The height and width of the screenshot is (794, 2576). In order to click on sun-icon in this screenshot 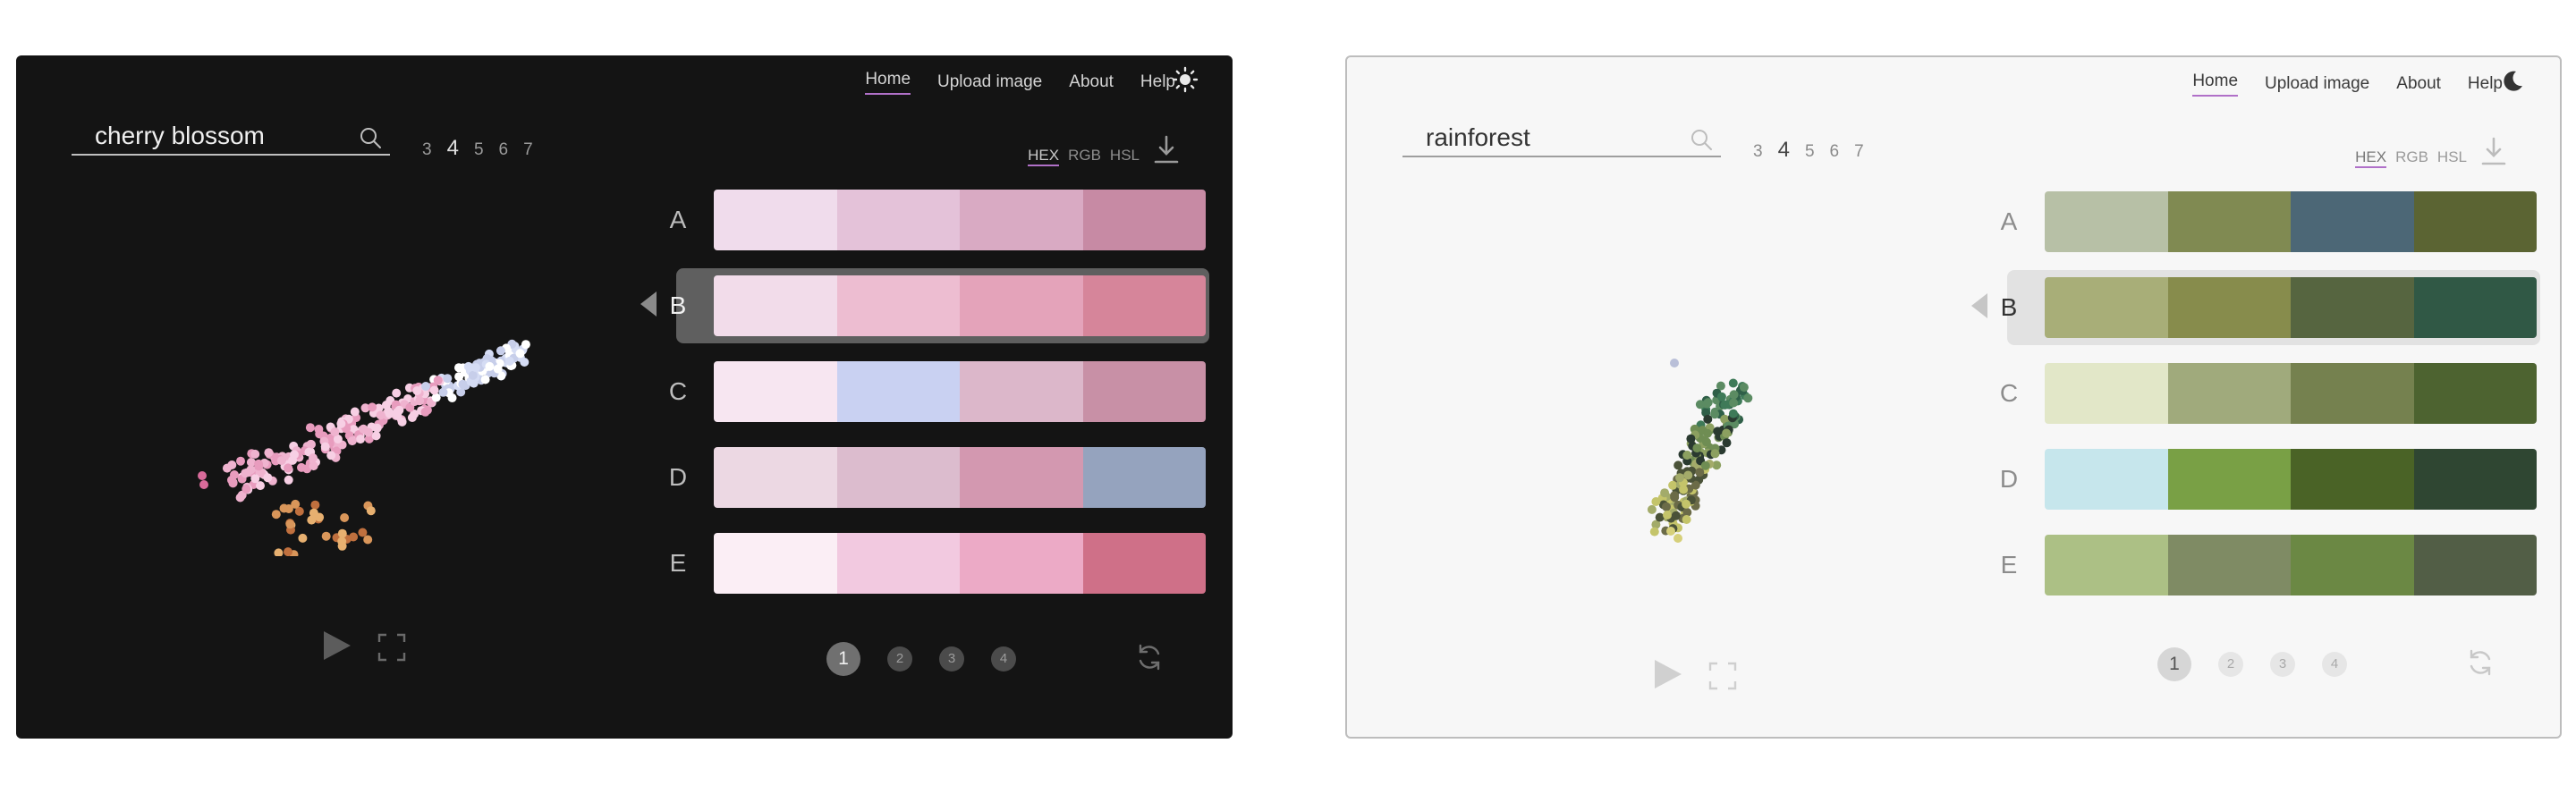, I will do `click(1185, 79)`.